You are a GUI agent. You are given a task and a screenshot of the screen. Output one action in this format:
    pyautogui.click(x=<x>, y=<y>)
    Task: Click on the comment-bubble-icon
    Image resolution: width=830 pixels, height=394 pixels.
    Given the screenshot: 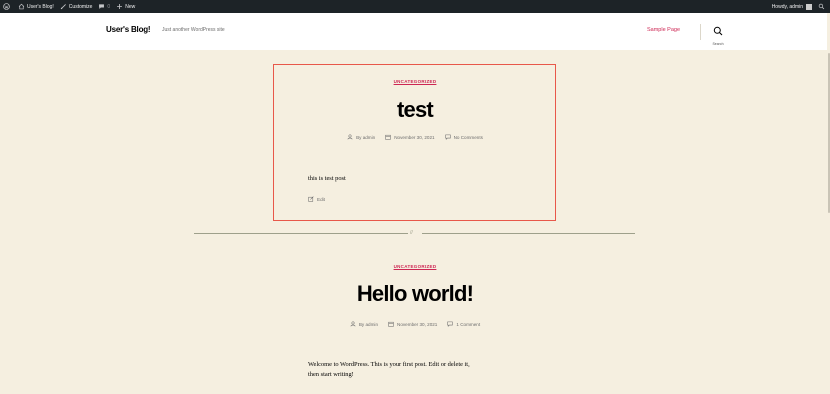 What is the action you would take?
    pyautogui.click(x=101, y=6)
    